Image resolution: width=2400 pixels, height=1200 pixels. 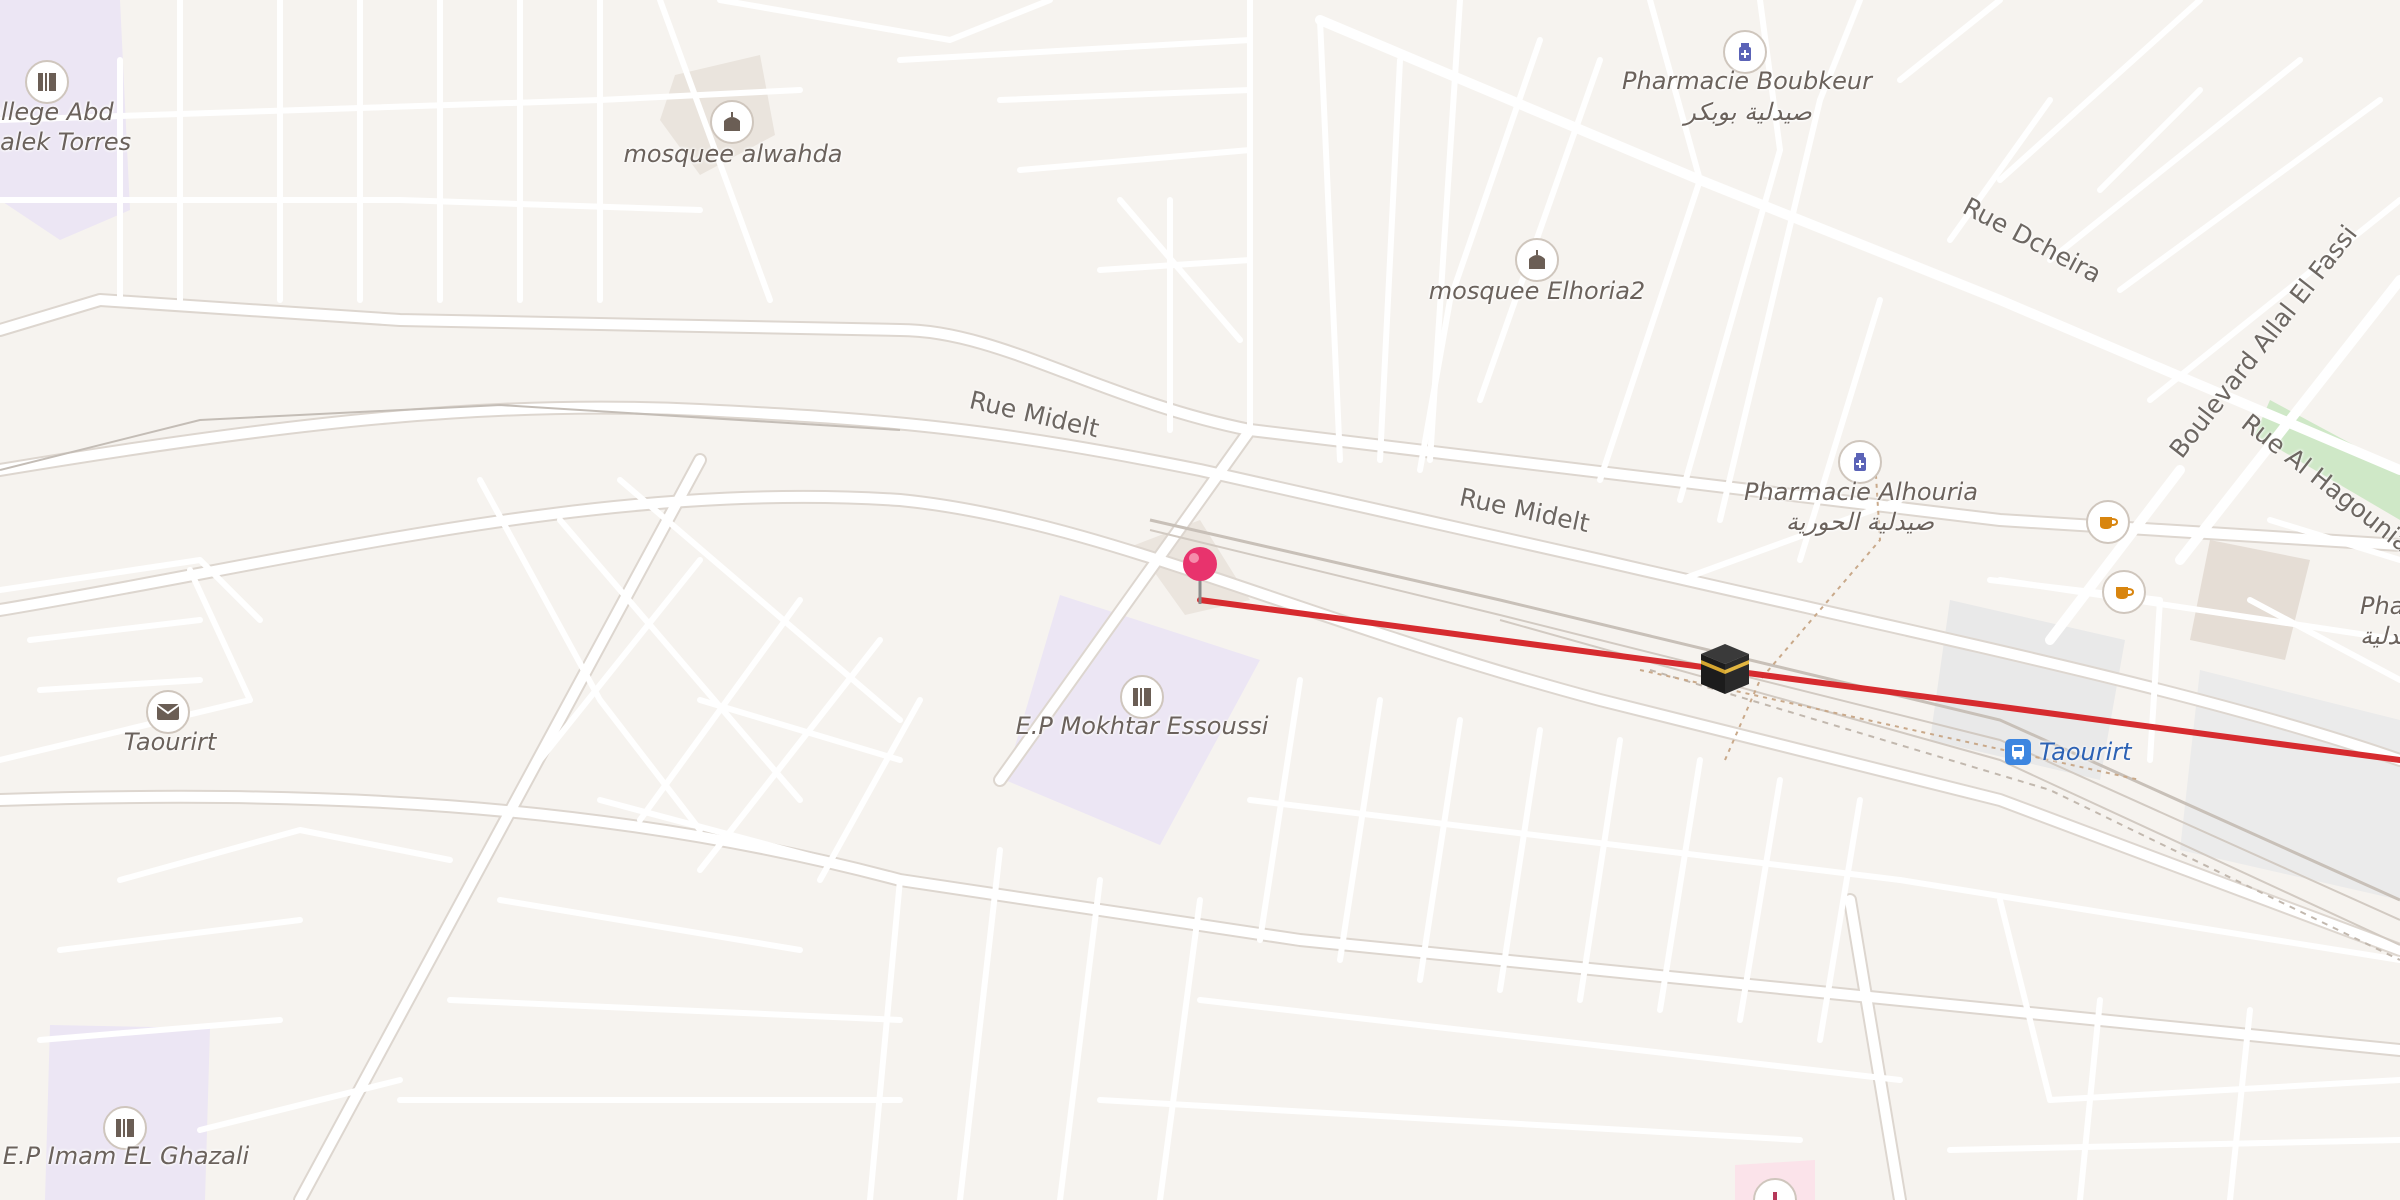 What do you see at coordinates (1200, 575) in the screenshot?
I see `map-pin-icon` at bounding box center [1200, 575].